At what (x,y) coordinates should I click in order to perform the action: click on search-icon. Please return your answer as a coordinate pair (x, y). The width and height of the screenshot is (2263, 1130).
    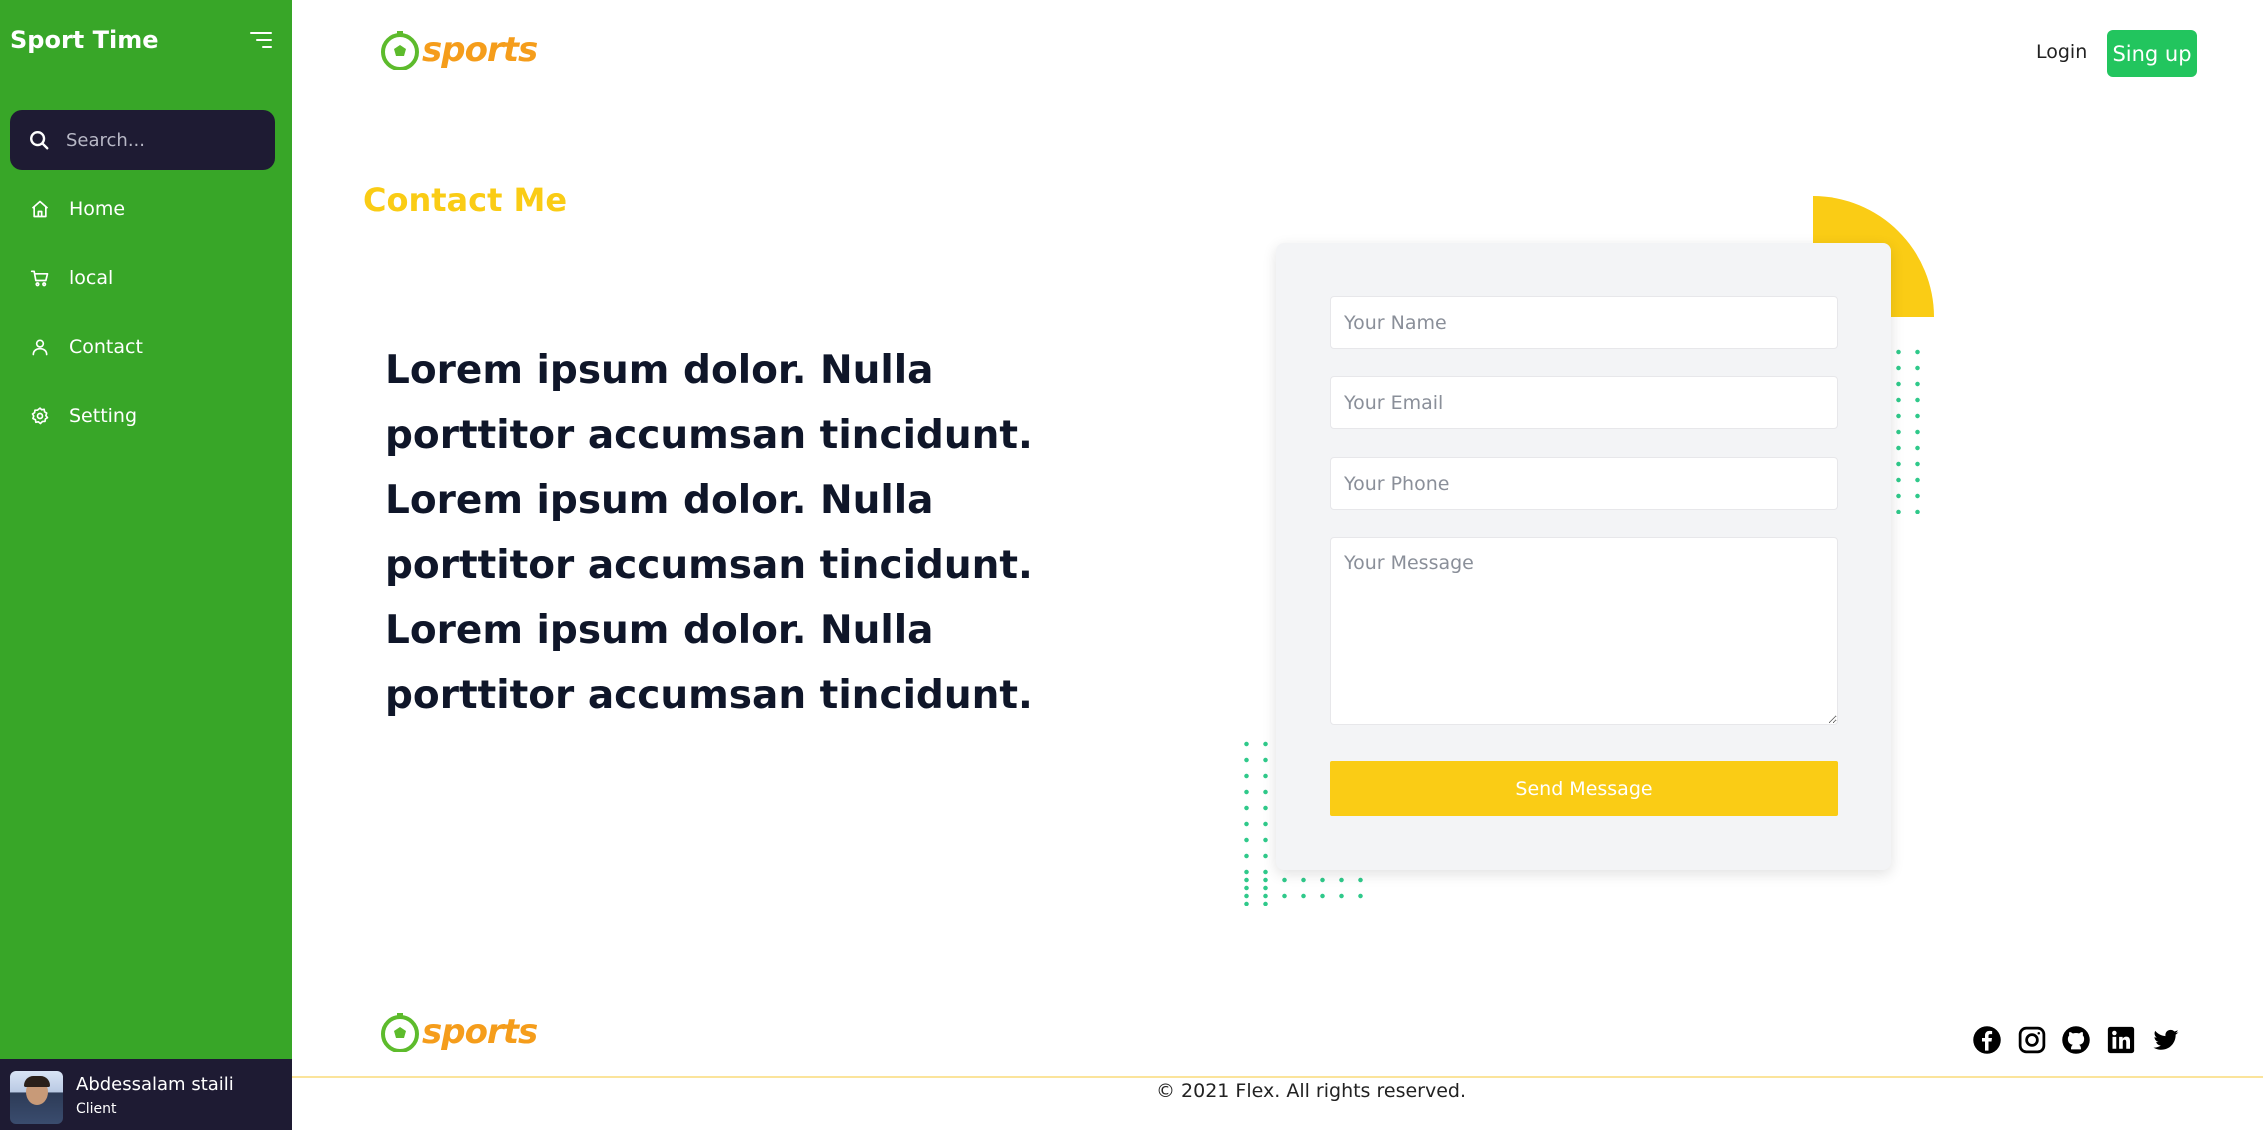
    Looking at the image, I should click on (39, 140).